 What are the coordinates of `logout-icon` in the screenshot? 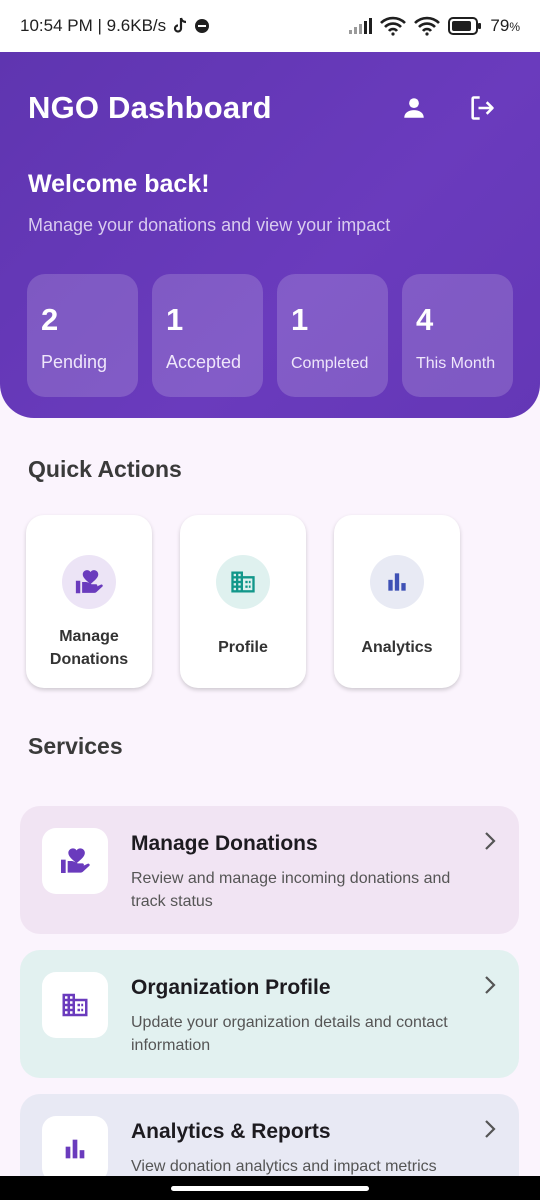 It's located at (482, 108).